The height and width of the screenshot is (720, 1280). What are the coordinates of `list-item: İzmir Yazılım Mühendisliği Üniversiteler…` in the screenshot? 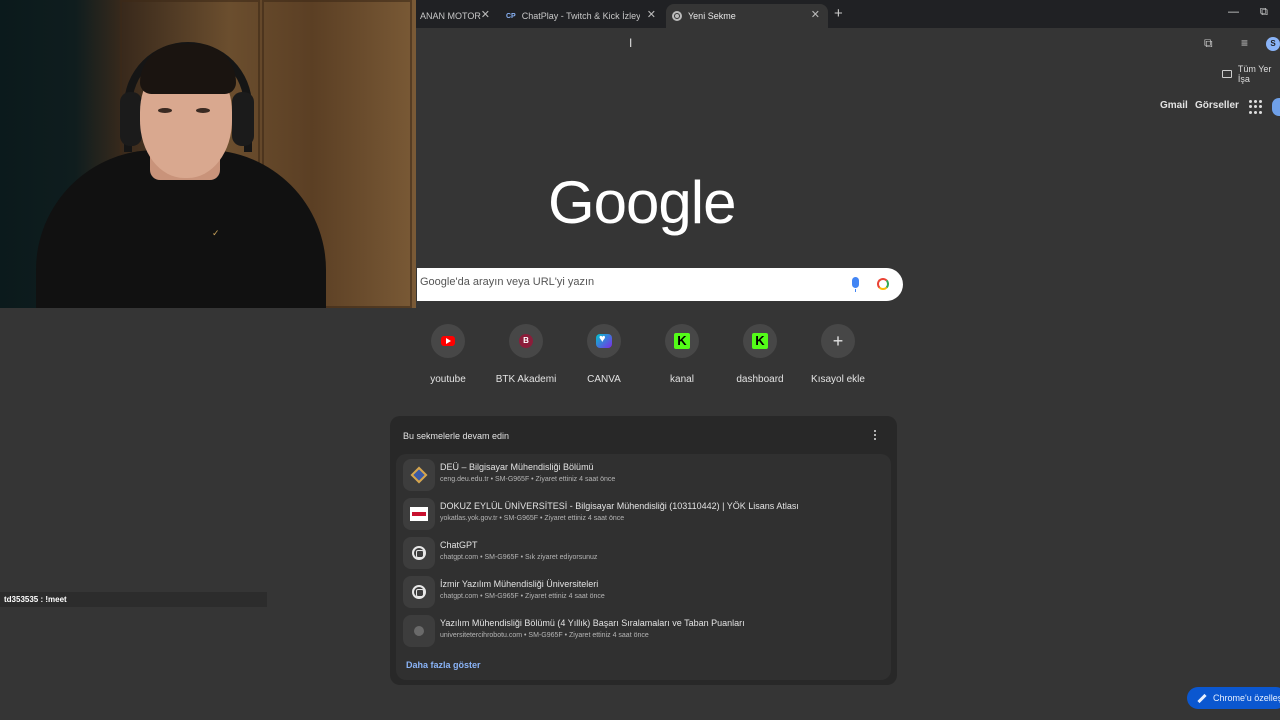 It's located at (643, 592).